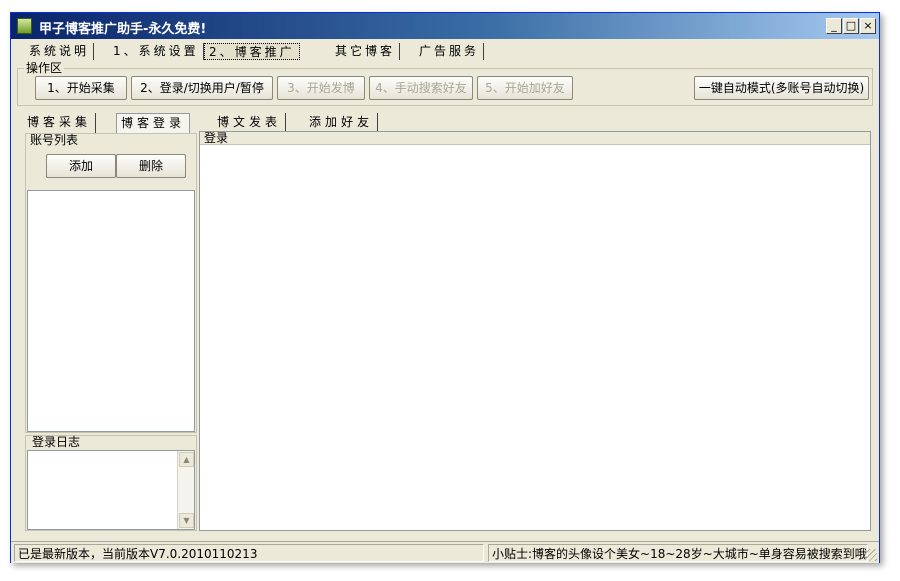  Describe the element at coordinates (342, 123) in the screenshot. I see `tab-add-friends: 添加好友` at that location.